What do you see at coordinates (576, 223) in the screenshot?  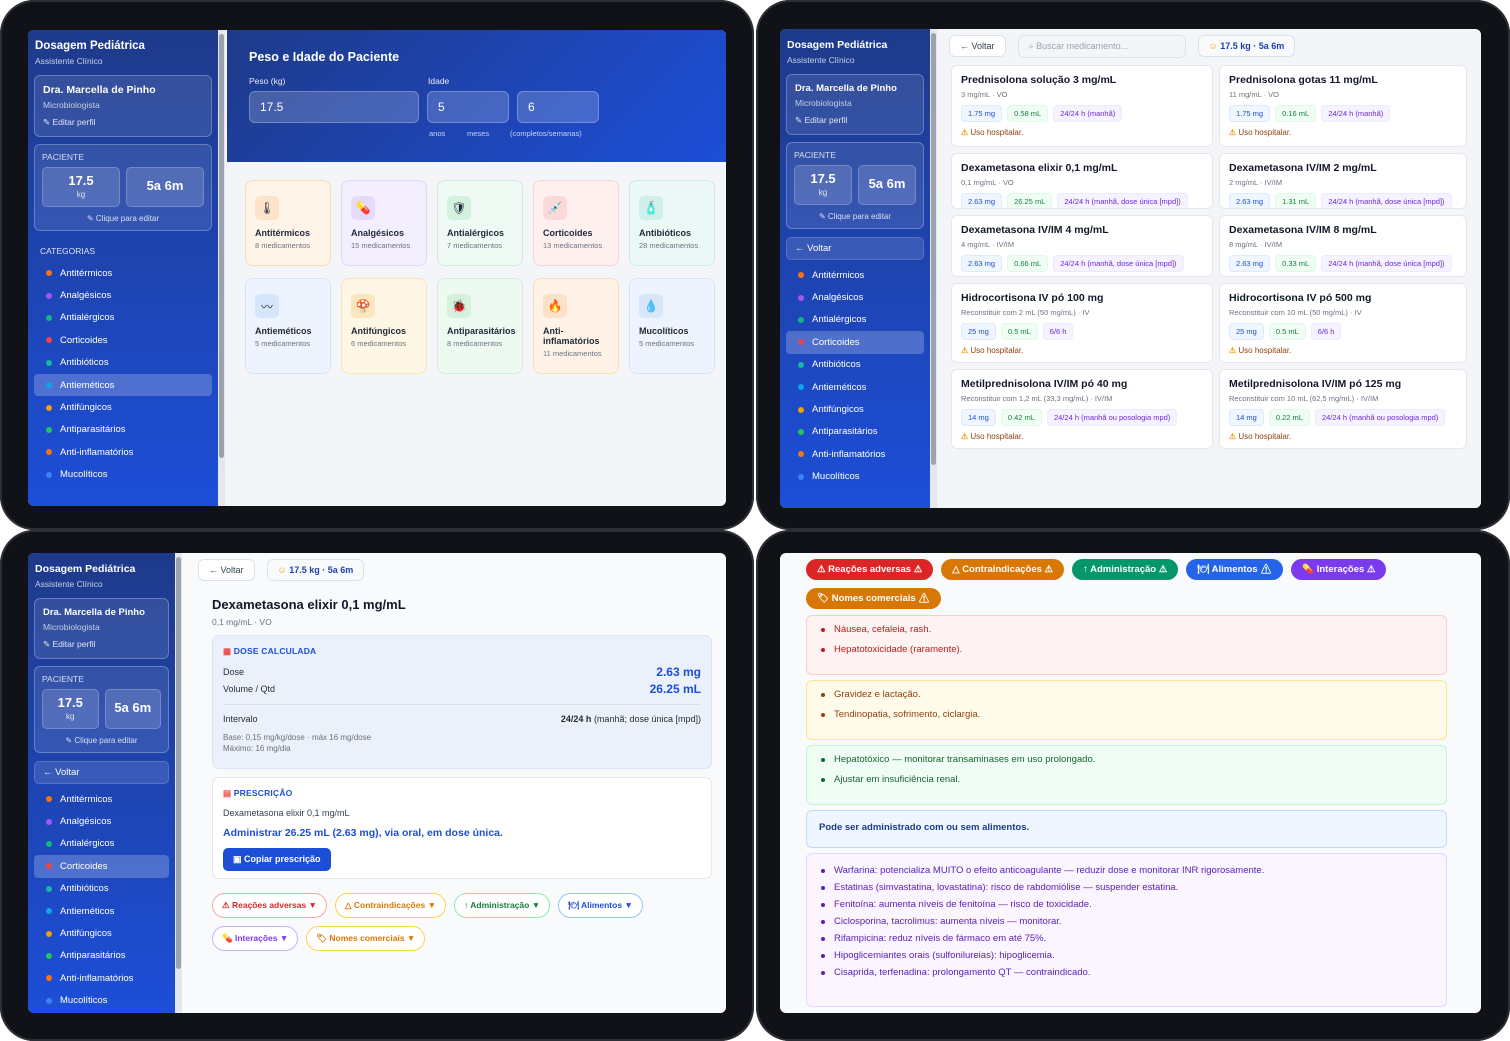 I see `category-card-corticoides: 💉 Corticoides 13 medicamentos` at bounding box center [576, 223].